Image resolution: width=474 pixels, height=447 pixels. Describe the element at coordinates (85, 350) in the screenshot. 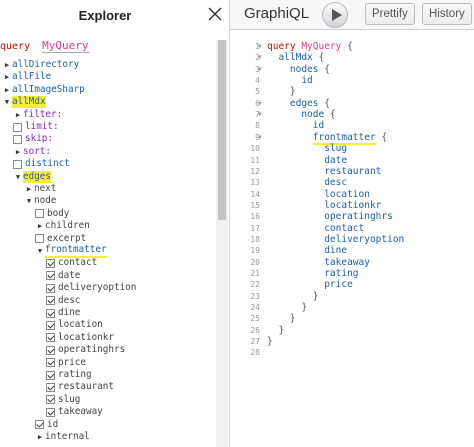

I see `tree-row-operatinghrs: operatinghrs` at that location.